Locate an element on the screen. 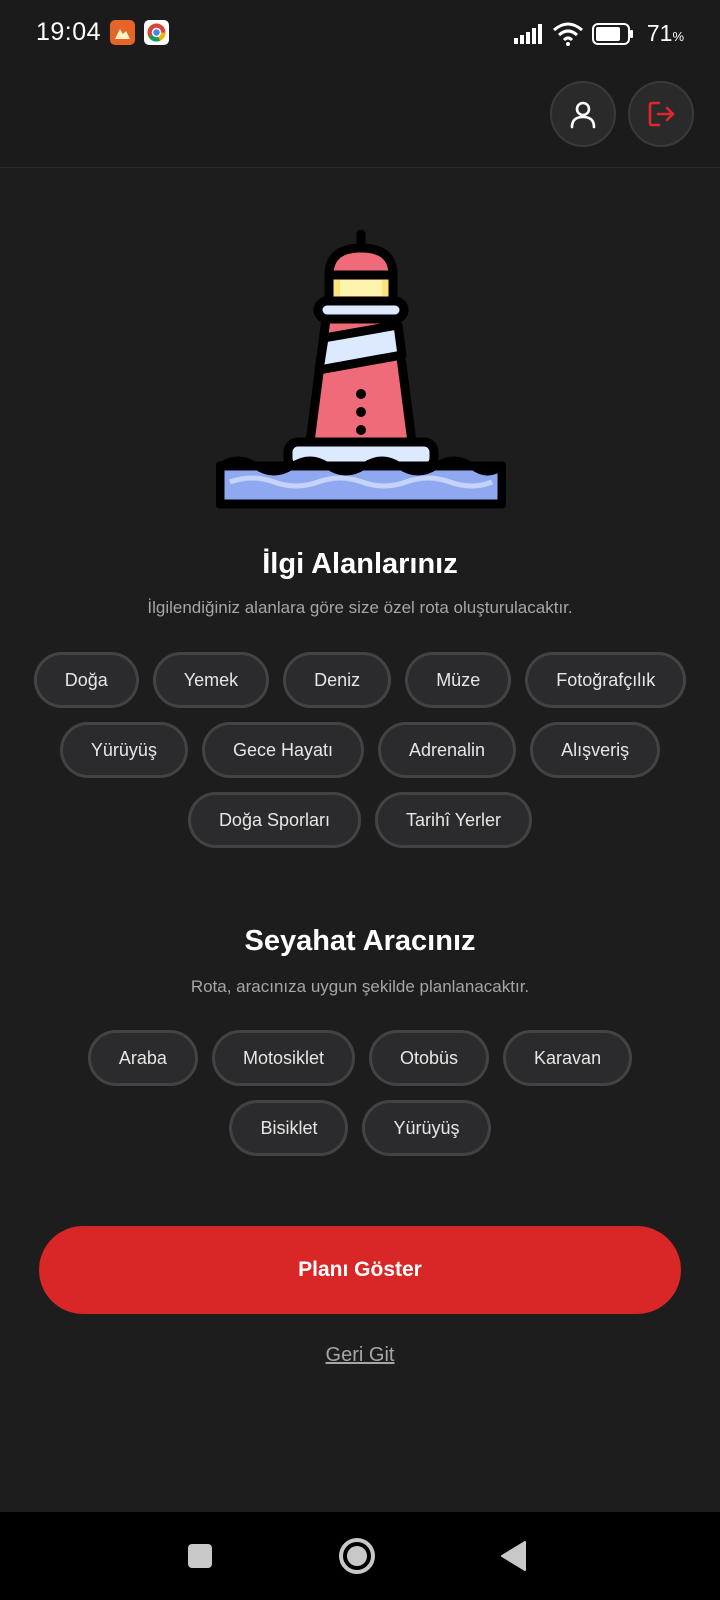 This screenshot has height=1600, width=720. vehicle-title: Seyahat Aracınız is located at coordinates (360, 941).